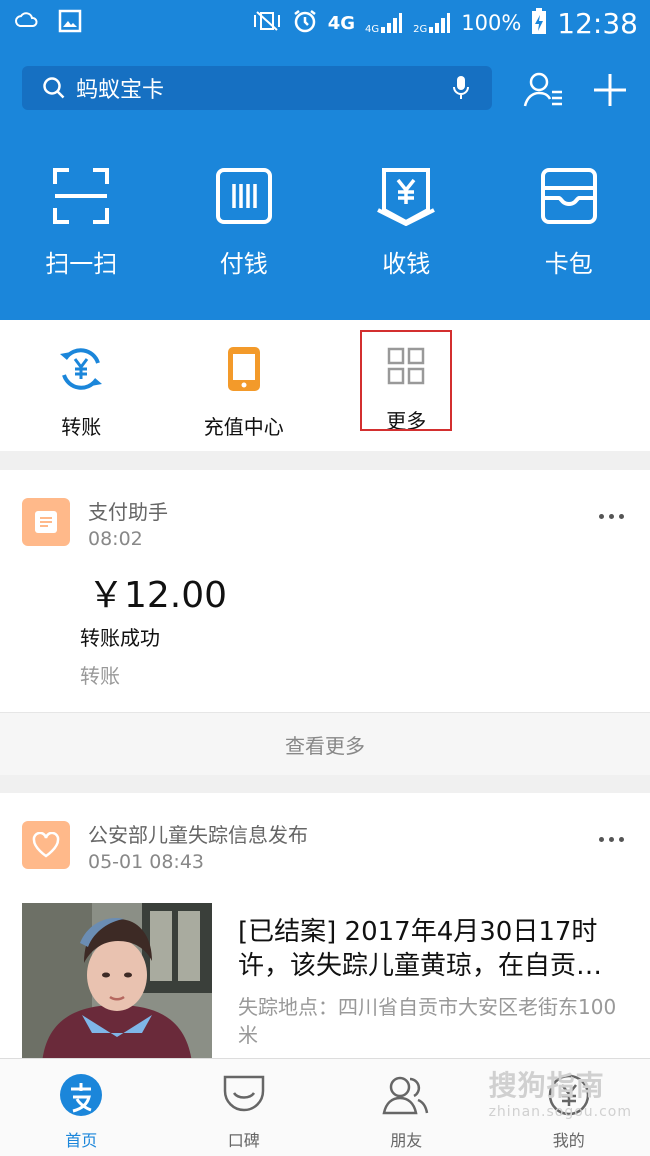 Image resolution: width=650 pixels, height=1156 pixels. Describe the element at coordinates (406, 199) in the screenshot. I see `yuan-receive-icon` at that location.